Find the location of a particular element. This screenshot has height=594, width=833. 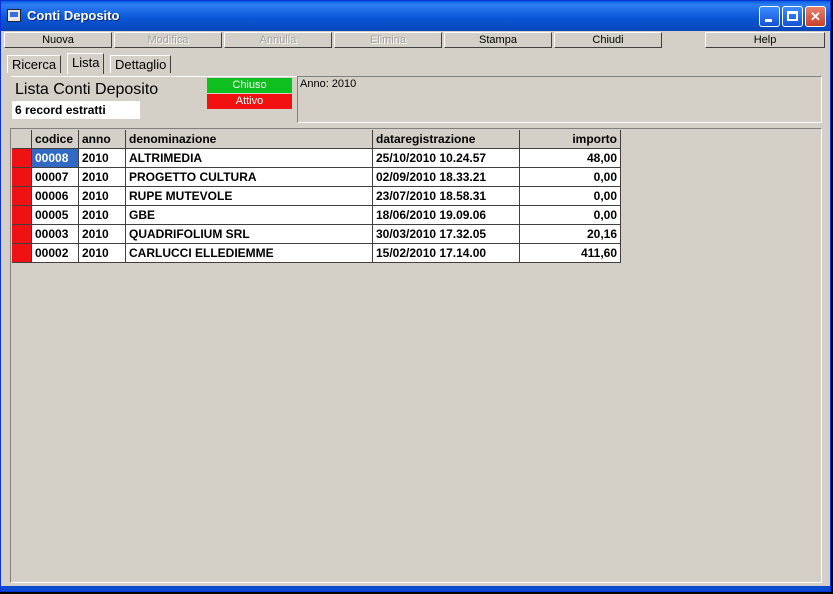

minimize-icon is located at coordinates (768, 20).